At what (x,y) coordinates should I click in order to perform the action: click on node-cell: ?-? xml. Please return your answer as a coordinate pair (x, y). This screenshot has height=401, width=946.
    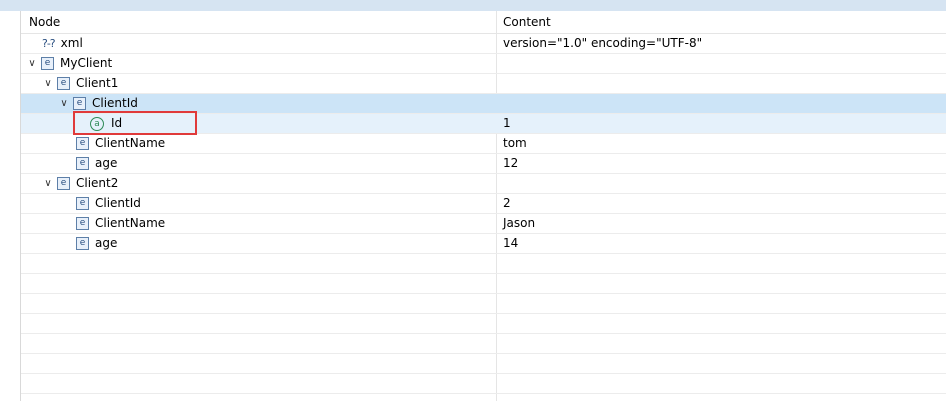
    Looking at the image, I should click on (62, 43).